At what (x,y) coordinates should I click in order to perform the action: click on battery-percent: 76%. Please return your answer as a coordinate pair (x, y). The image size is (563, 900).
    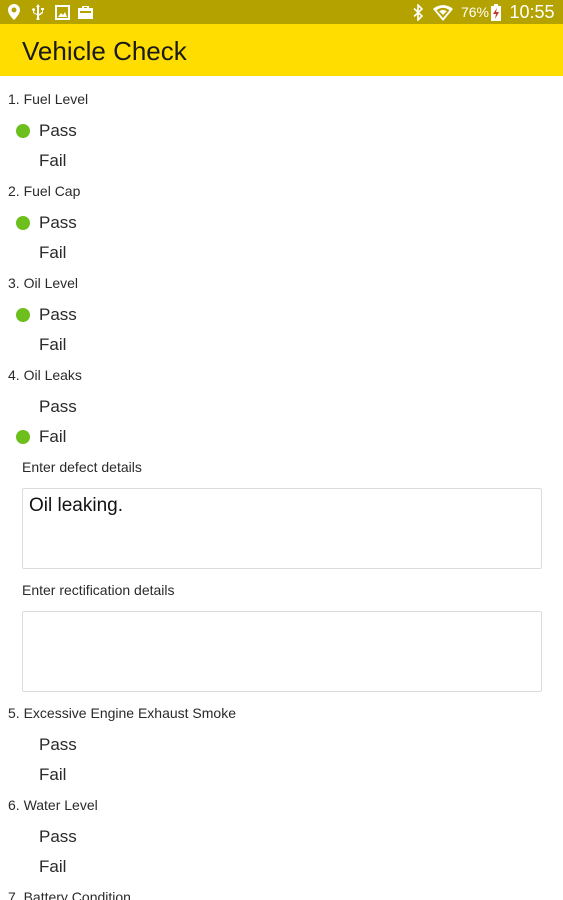
    Looking at the image, I should click on (475, 12).